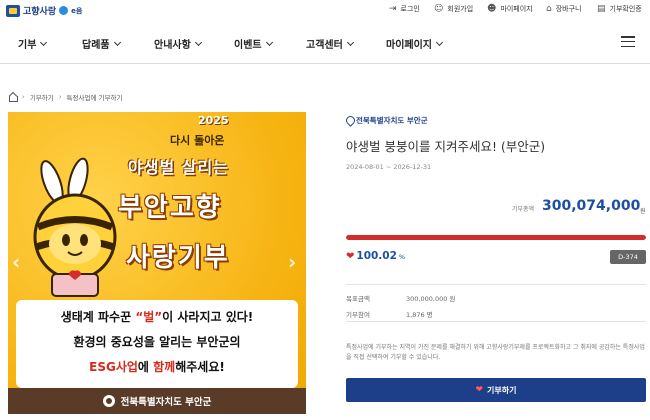  What do you see at coordinates (358, 299) in the screenshot?
I see `goal-label: 목표금액` at bounding box center [358, 299].